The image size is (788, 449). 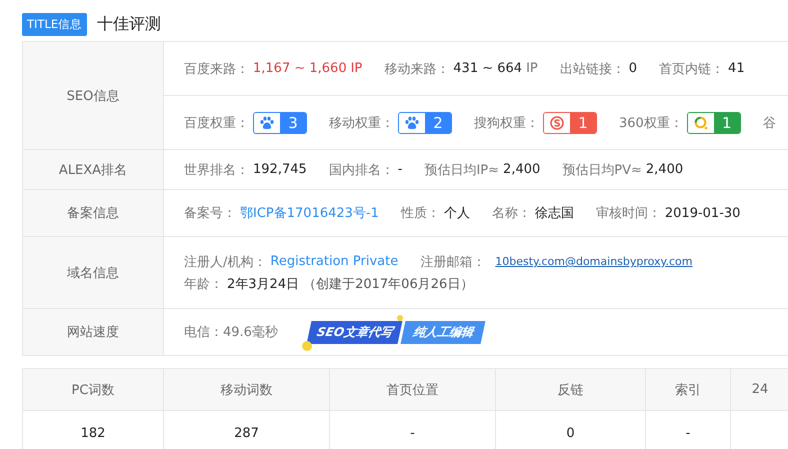 I want to click on field-label: 搜狗权重：, so click(x=506, y=123).